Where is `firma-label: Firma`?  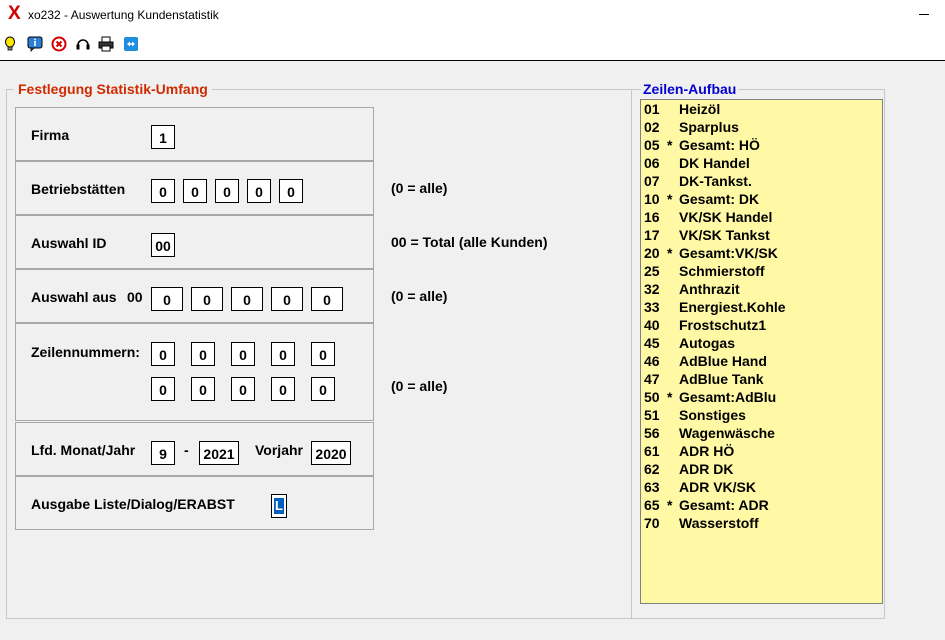
firma-label: Firma is located at coordinates (50, 135).